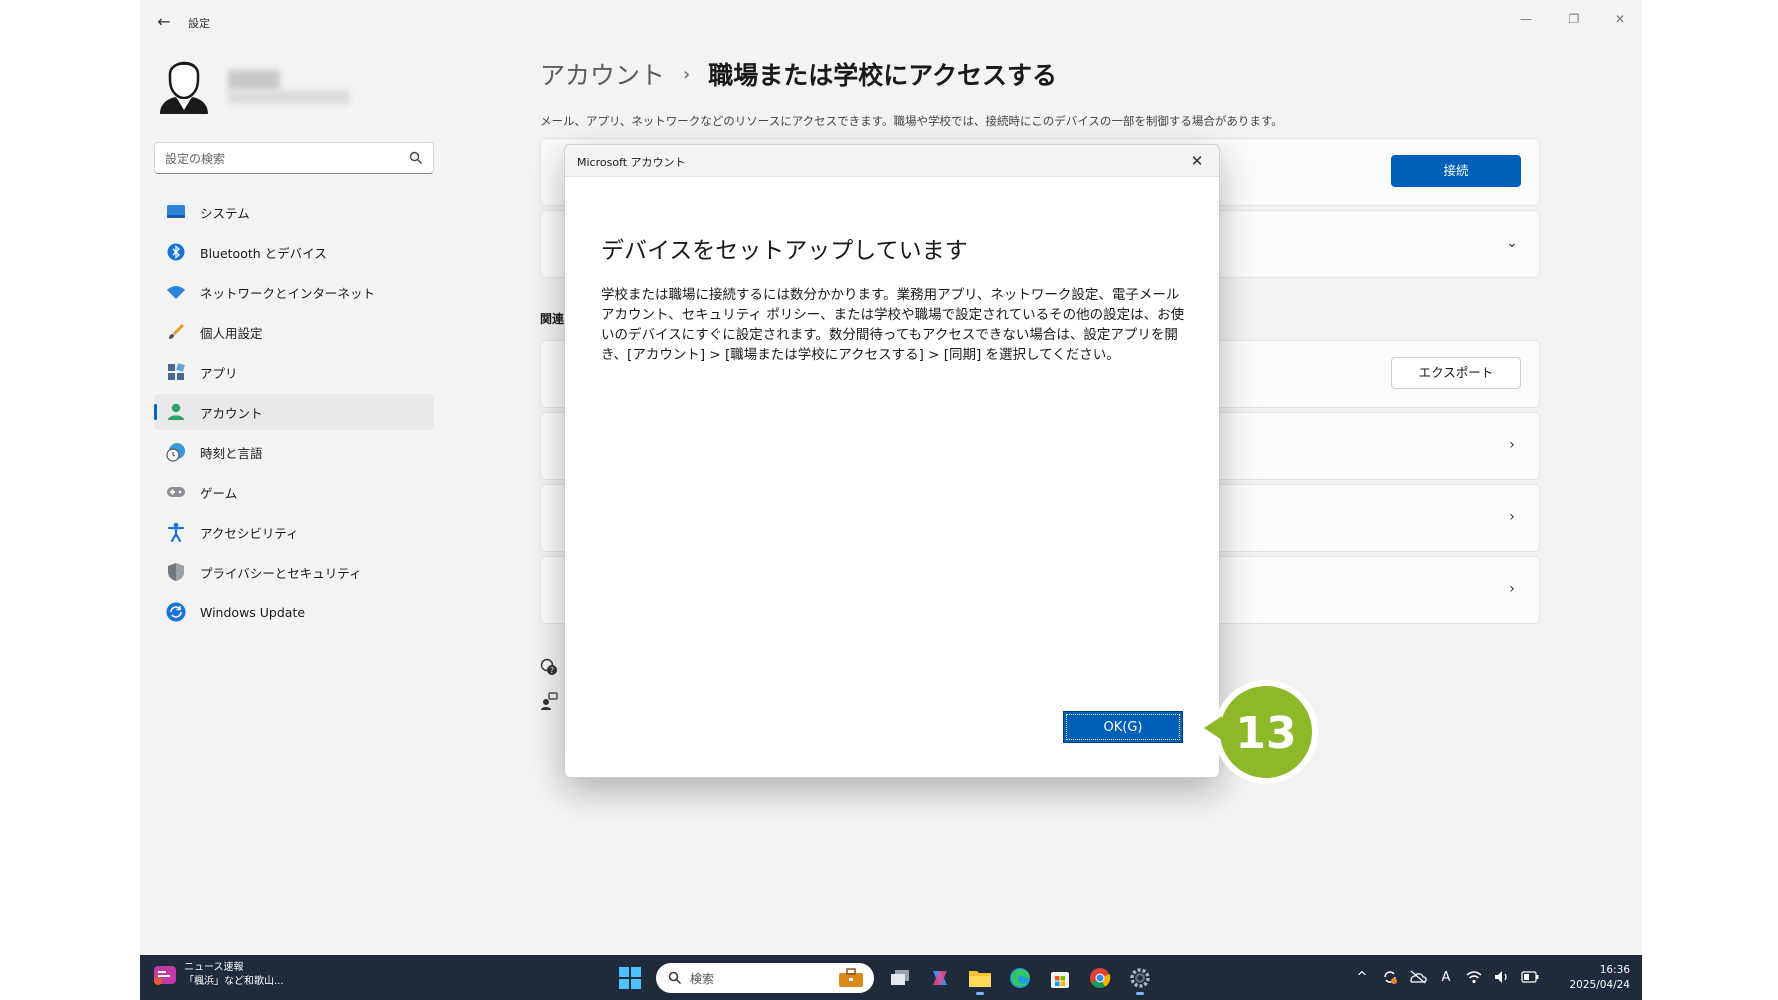 The height and width of the screenshot is (1000, 1778). I want to click on close-window-button: ✕, so click(1620, 19).